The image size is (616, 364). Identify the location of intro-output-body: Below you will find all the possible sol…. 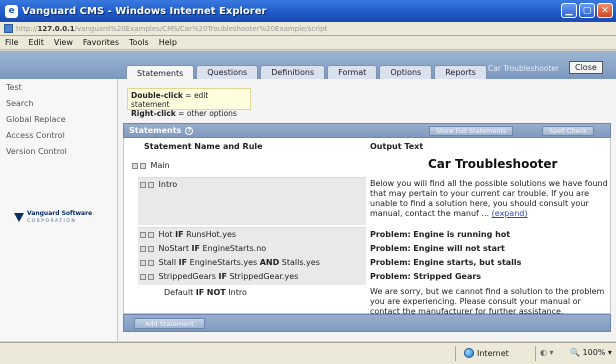
(489, 198).